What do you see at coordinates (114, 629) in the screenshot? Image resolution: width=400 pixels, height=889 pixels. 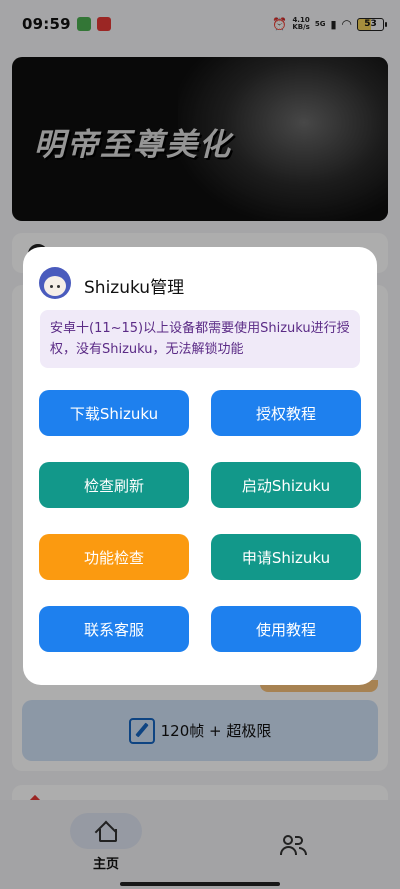 I see `contact-support-button: 联系客服` at bounding box center [114, 629].